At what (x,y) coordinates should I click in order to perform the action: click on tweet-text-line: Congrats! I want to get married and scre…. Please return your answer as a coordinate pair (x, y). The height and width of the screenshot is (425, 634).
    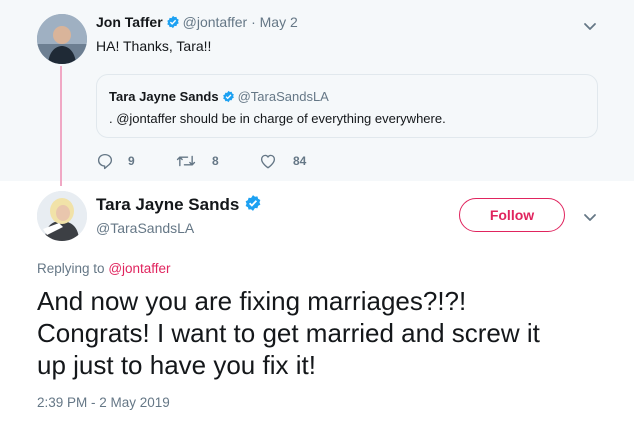
    Looking at the image, I should click on (288, 333).